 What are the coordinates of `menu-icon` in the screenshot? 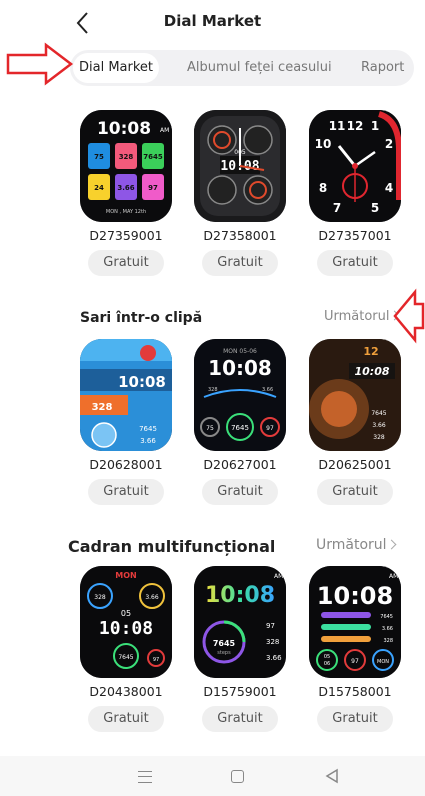 It's located at (145, 777).